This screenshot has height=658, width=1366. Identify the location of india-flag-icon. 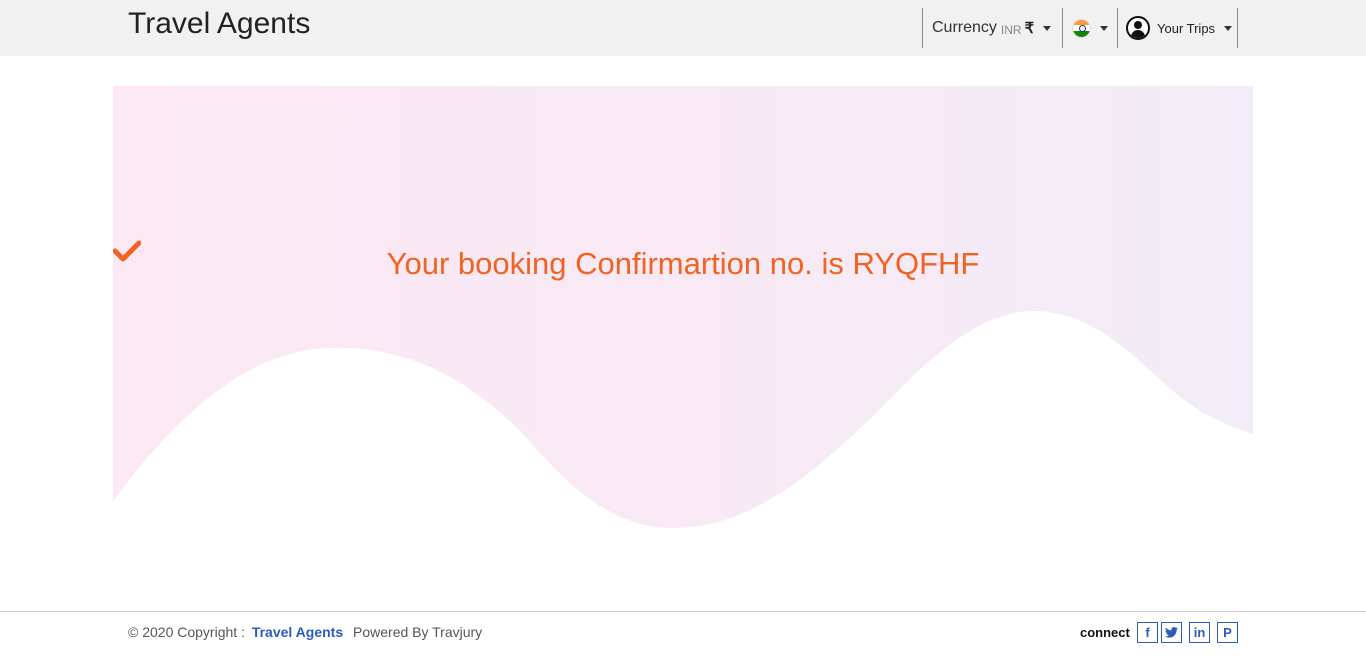
(1081, 28).